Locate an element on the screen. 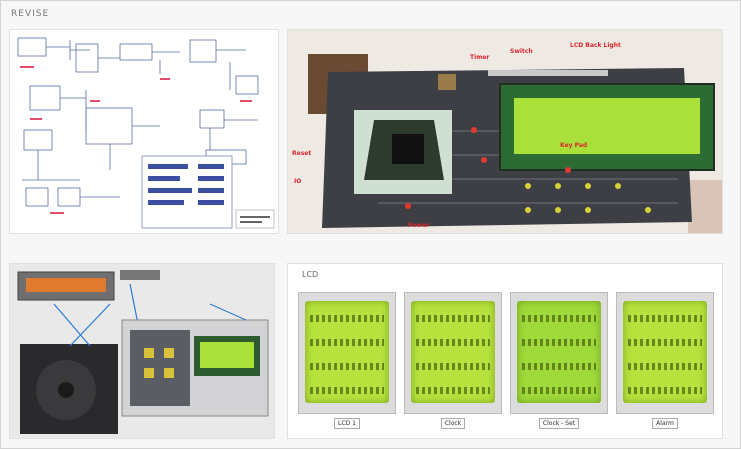 The image size is (741, 449). lcd-card: LCD 1 is located at coordinates (347, 362).